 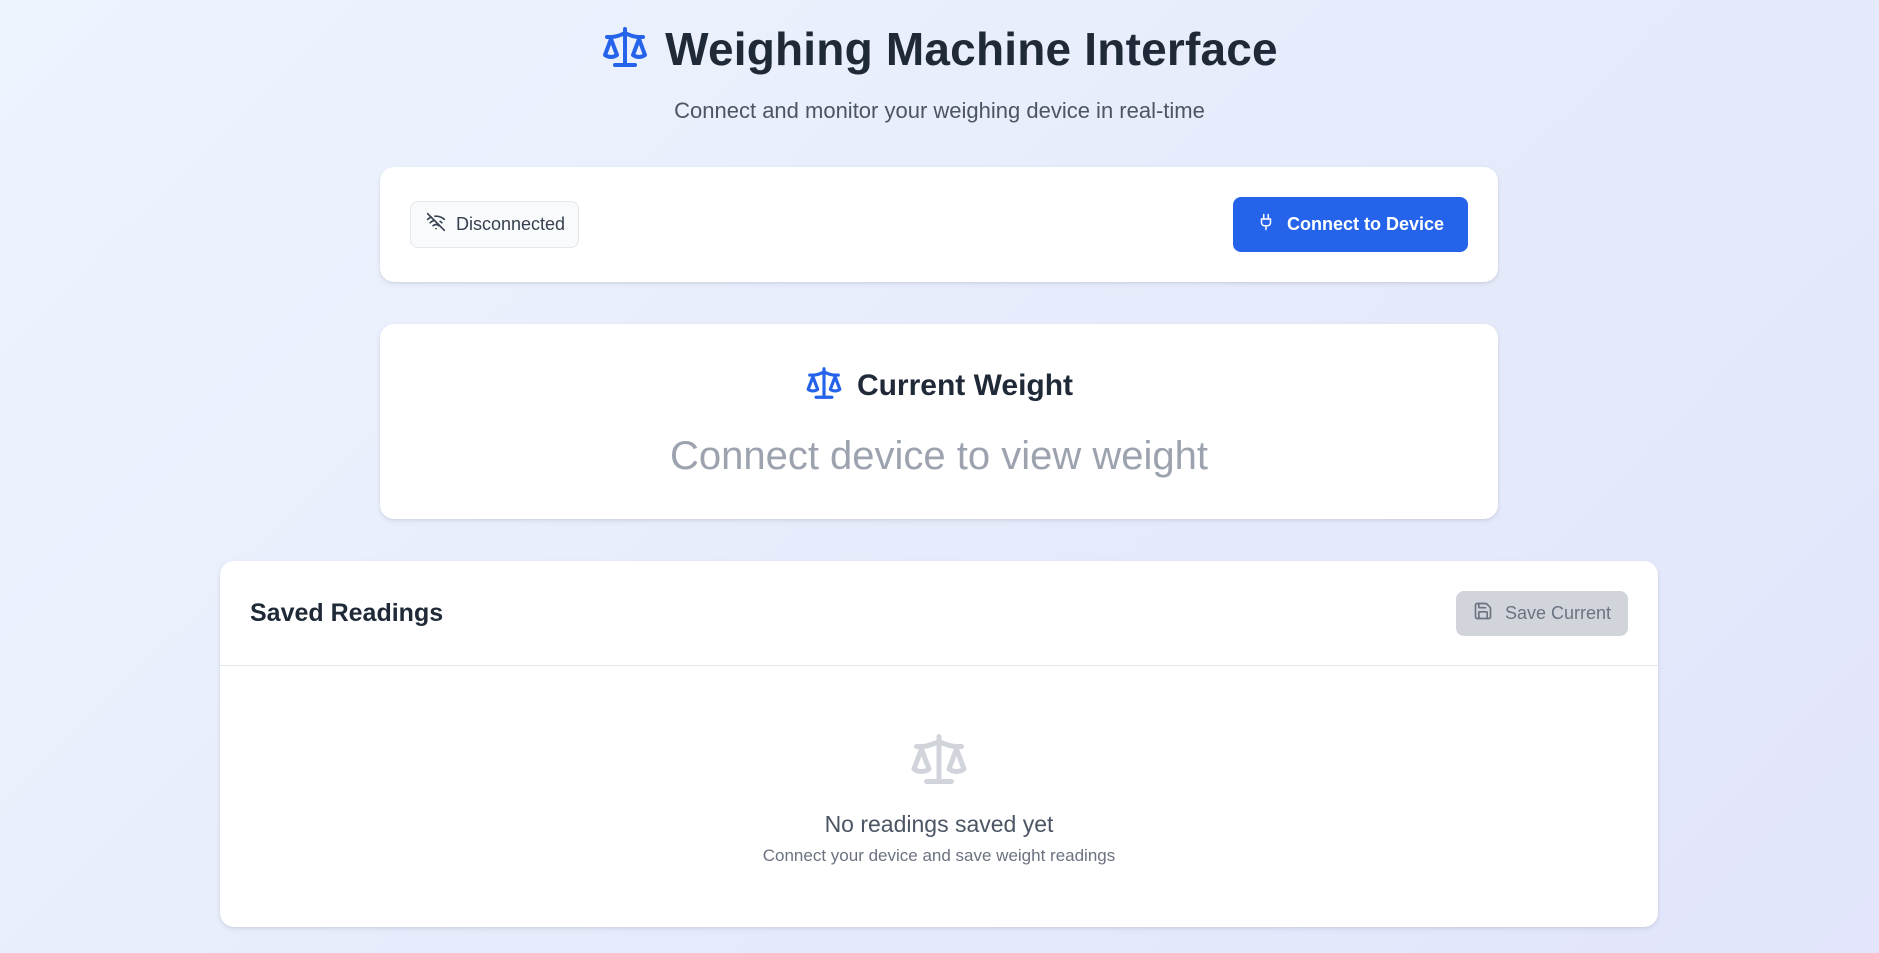 What do you see at coordinates (436, 224) in the screenshot?
I see `wifi-off-icon` at bounding box center [436, 224].